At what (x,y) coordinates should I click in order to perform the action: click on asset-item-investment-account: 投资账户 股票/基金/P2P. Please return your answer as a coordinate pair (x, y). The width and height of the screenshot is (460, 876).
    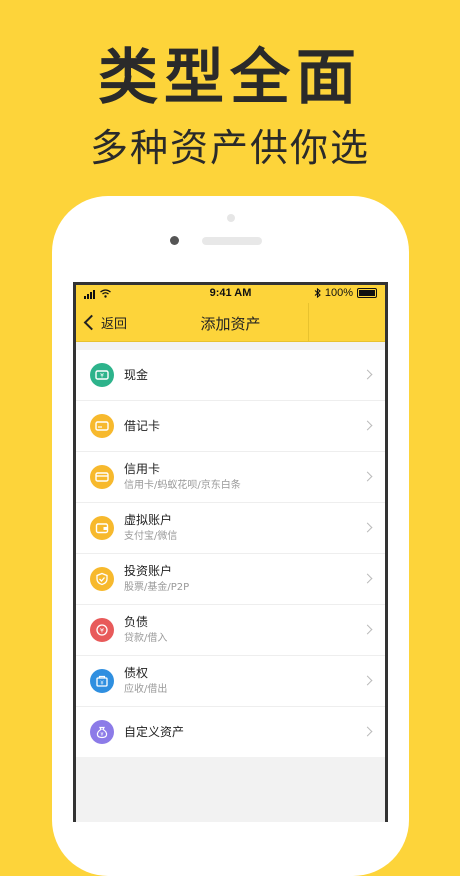
    Looking at the image, I should click on (230, 579).